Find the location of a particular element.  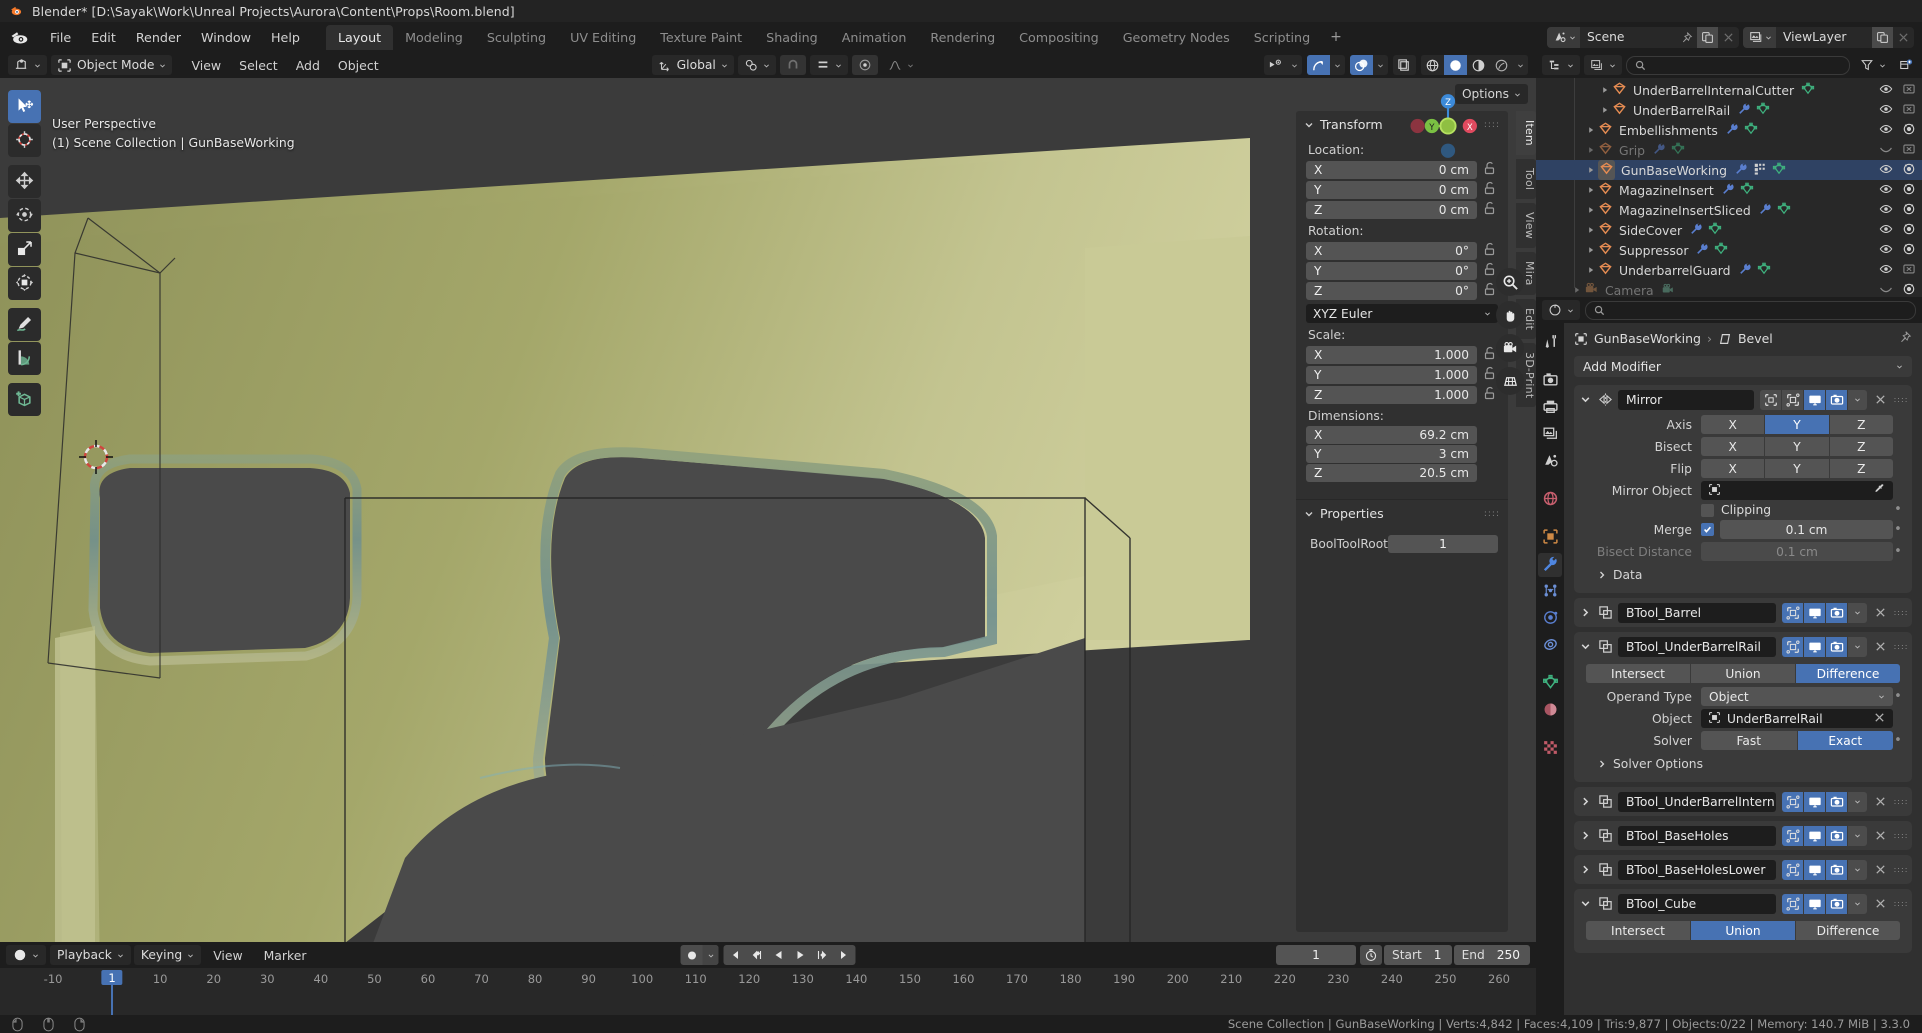

menu-edit: Edit is located at coordinates (103, 37).